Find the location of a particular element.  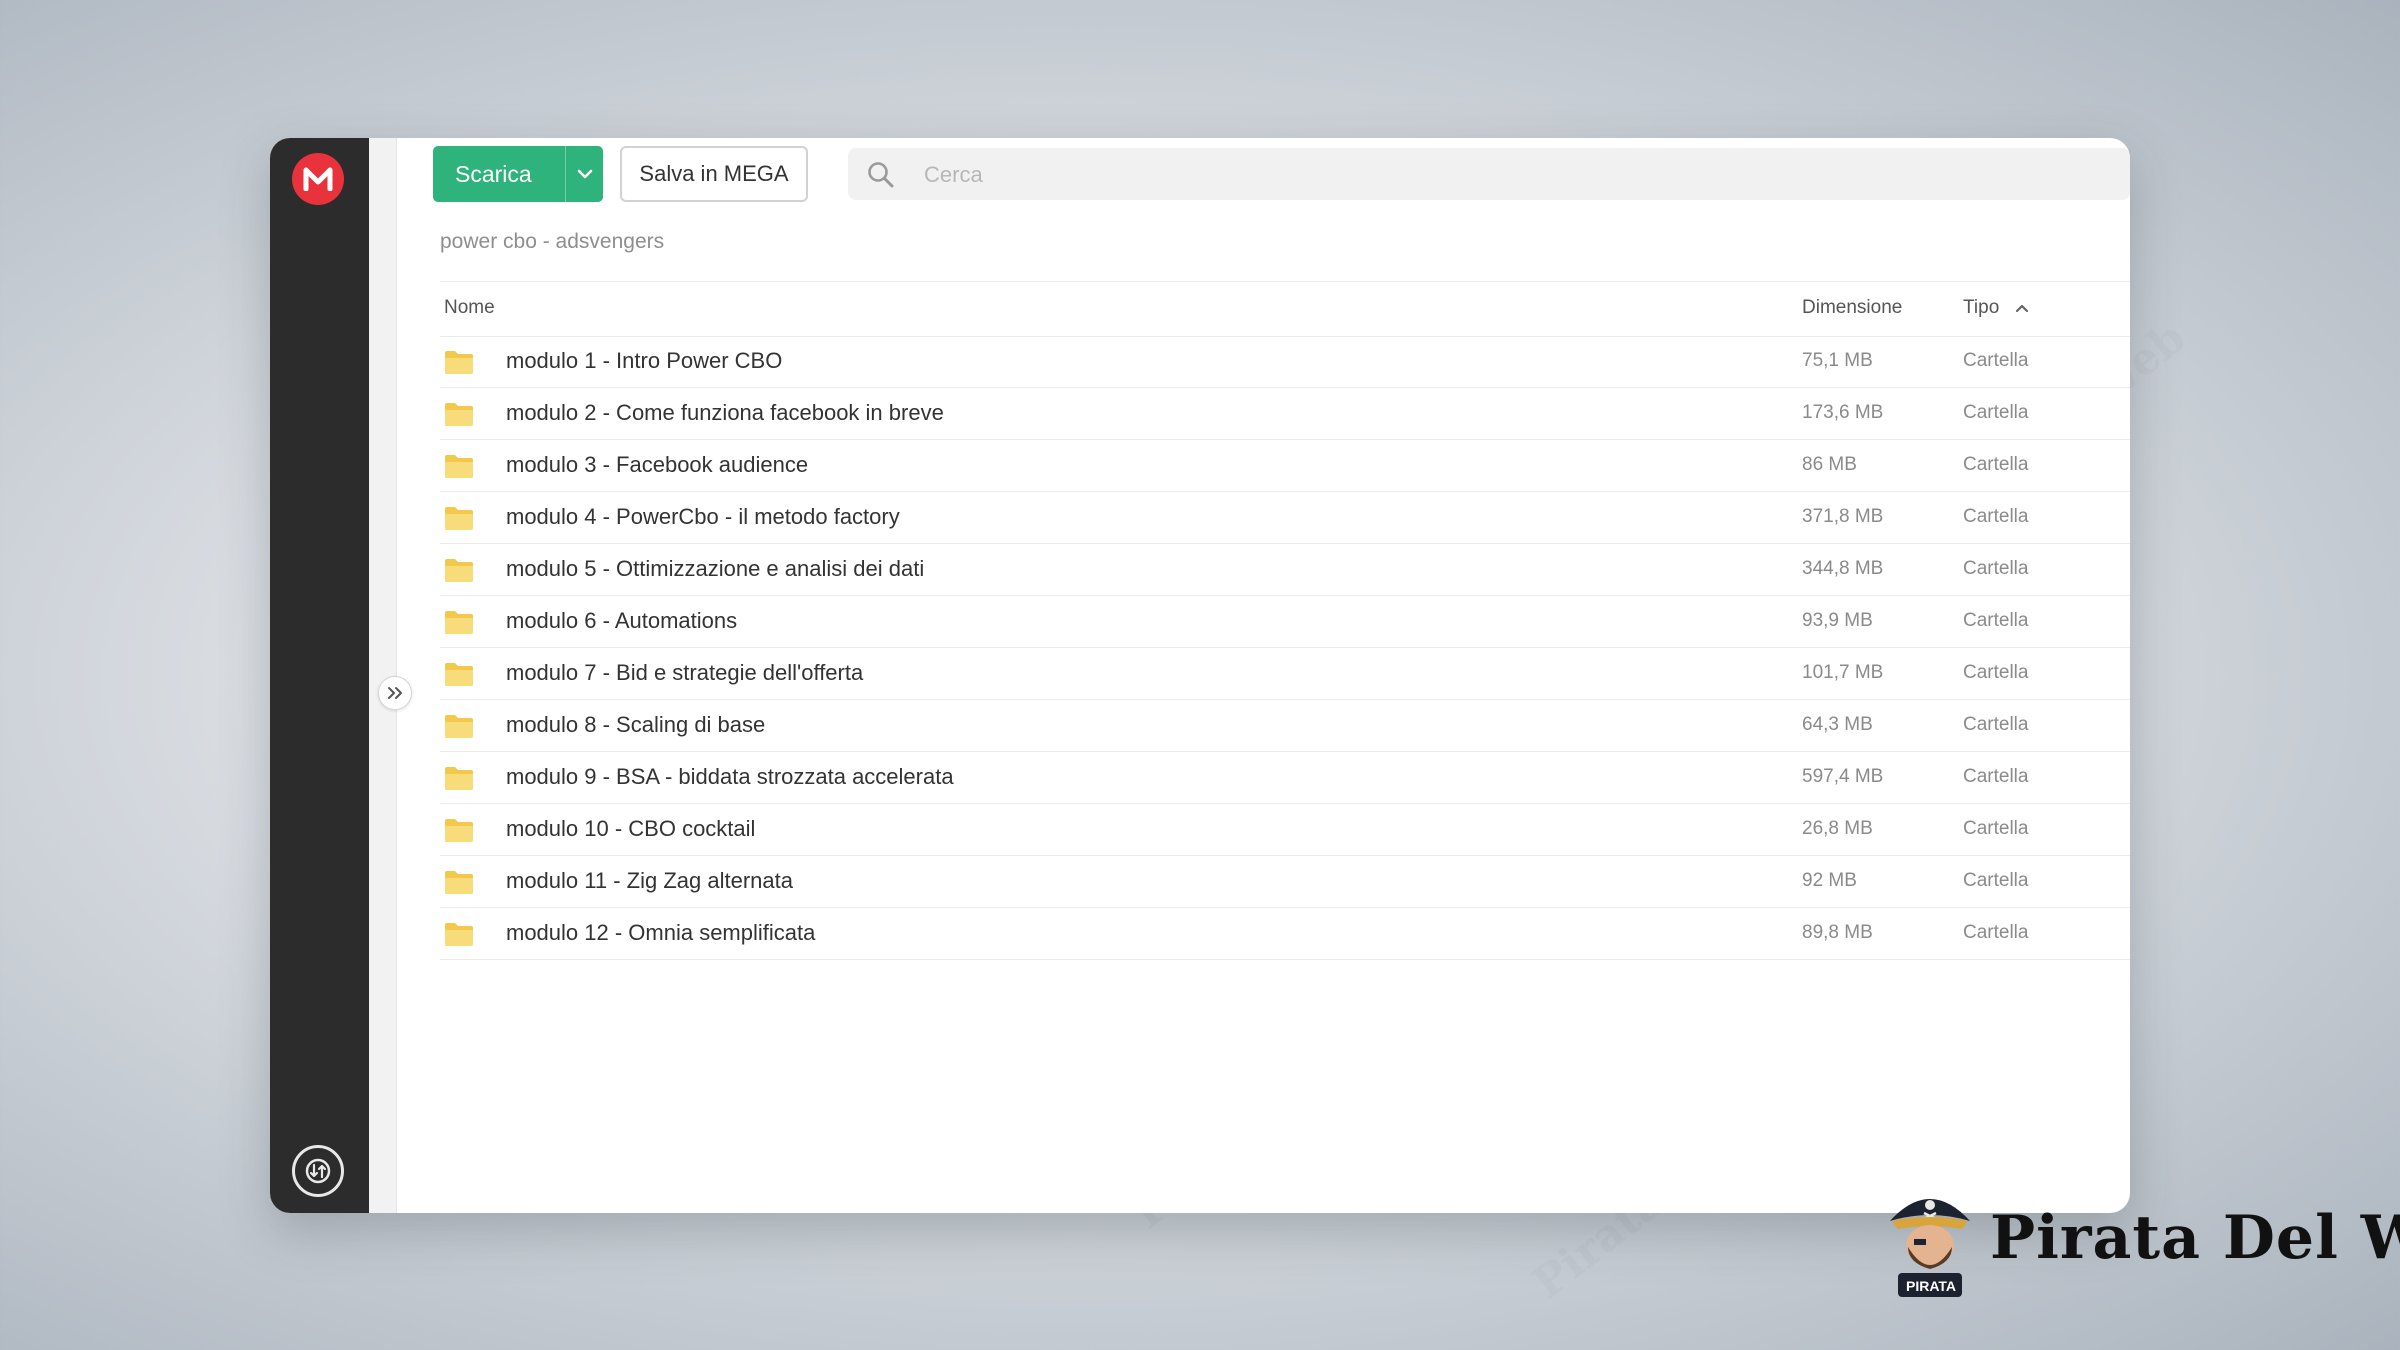

row-size: 101,7 MB is located at coordinates (1843, 672).